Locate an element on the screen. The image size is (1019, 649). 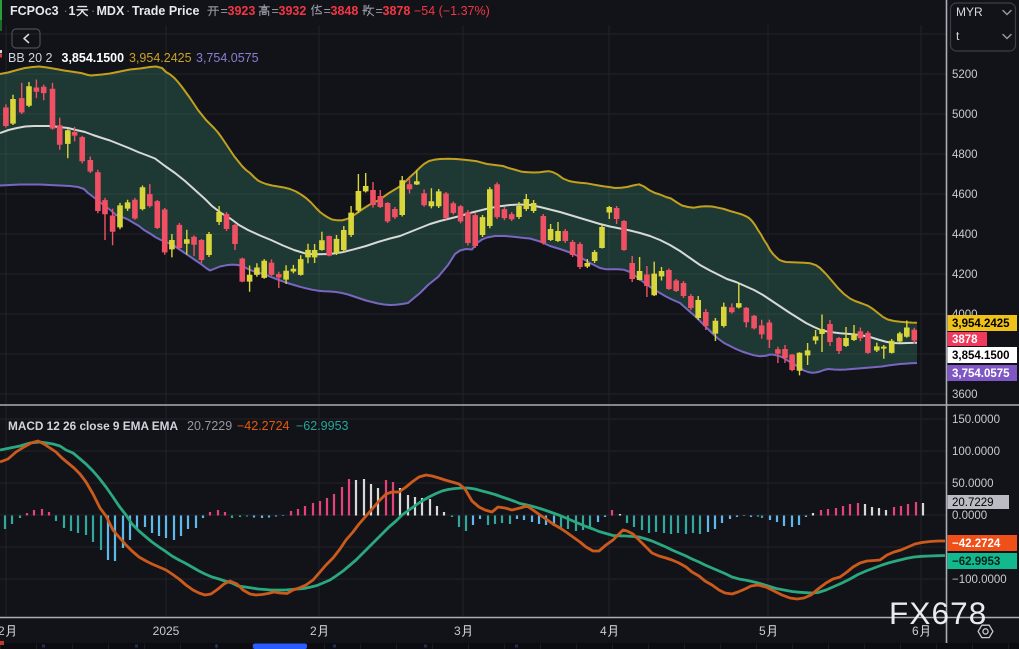
svg-text: 4400 is located at coordinates (965, 235).